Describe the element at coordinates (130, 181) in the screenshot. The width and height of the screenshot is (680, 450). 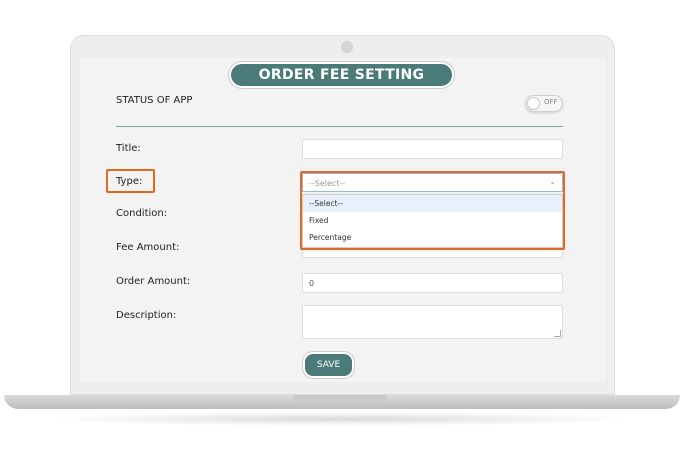
I see `type-label-highlight` at that location.